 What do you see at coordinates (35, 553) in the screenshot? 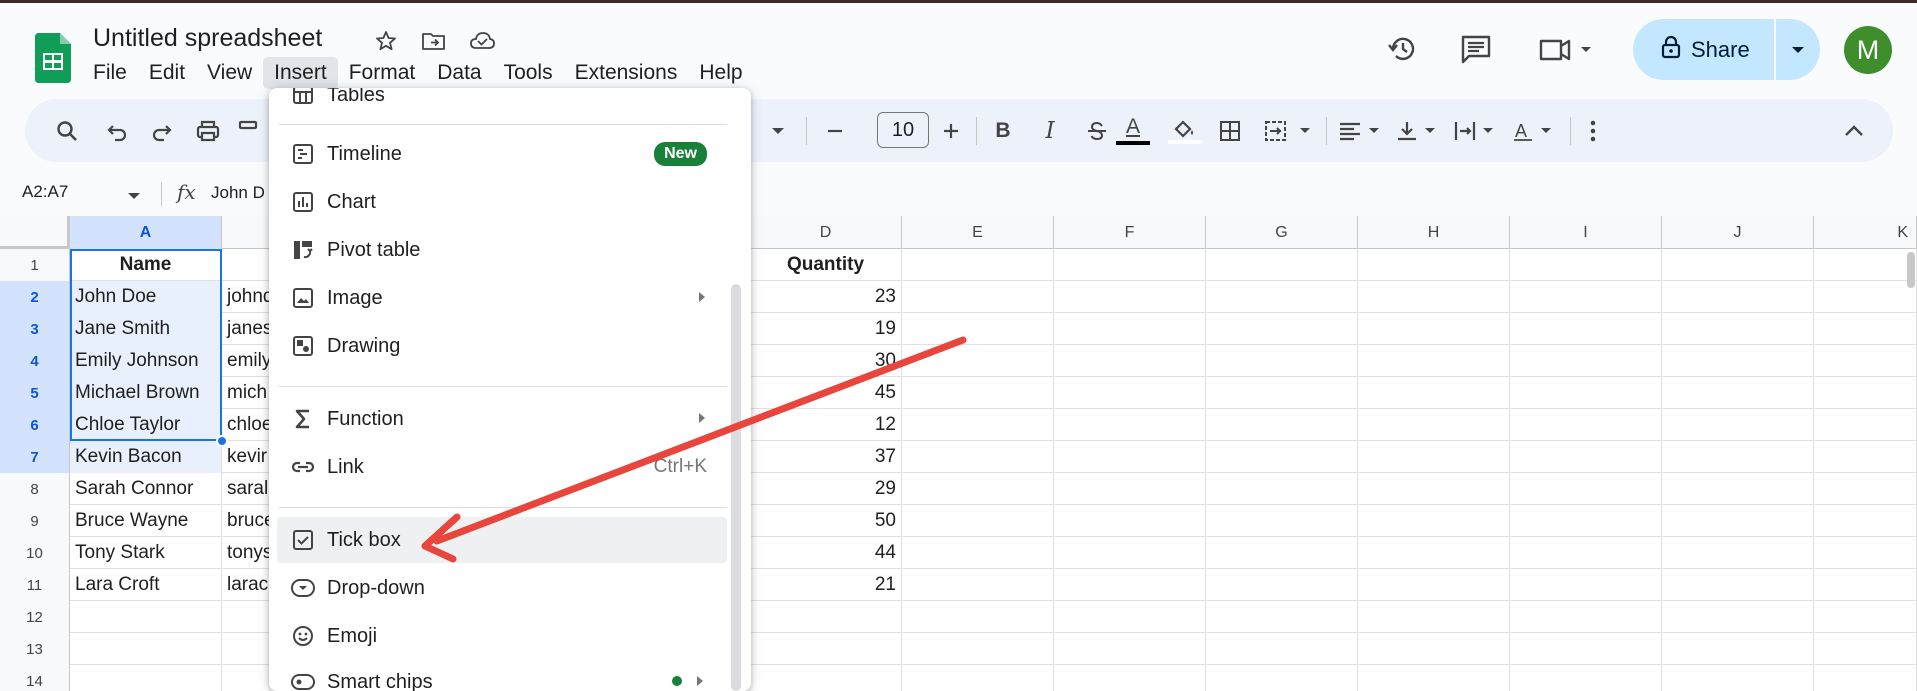
I see `row-header: 10` at bounding box center [35, 553].